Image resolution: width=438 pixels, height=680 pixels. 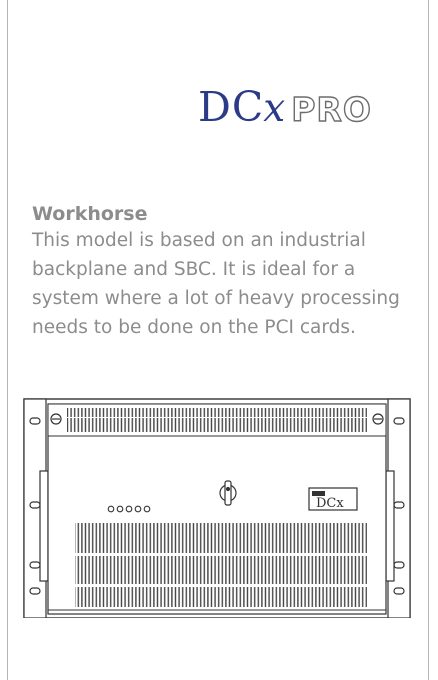 What do you see at coordinates (331, 109) in the screenshot?
I see `logo-pro-text: PRO` at bounding box center [331, 109].